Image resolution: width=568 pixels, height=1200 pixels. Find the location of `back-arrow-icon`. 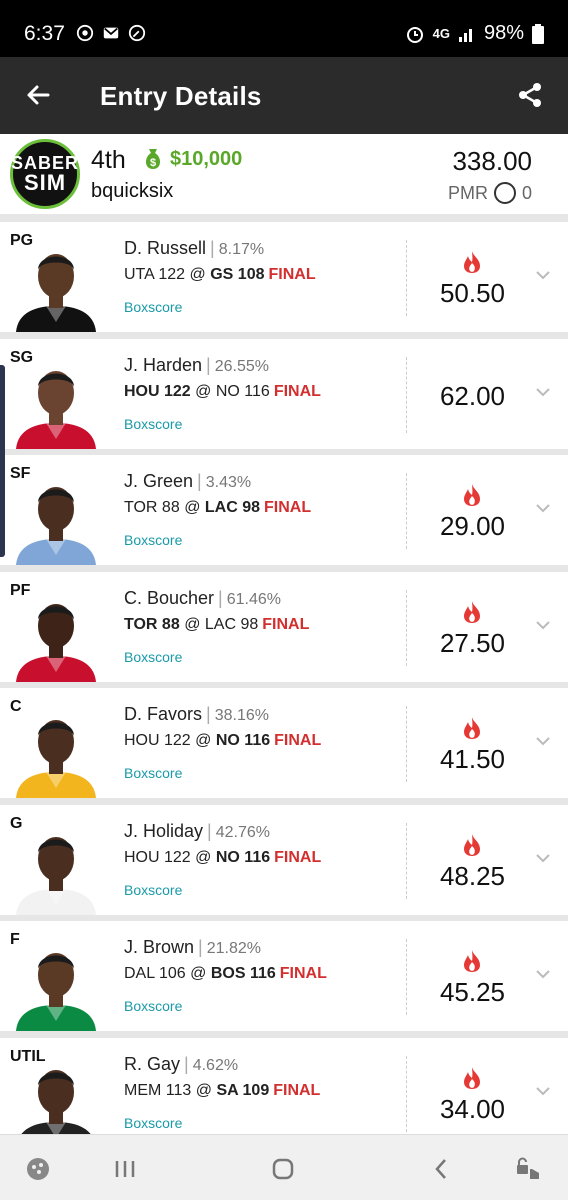

back-arrow-icon is located at coordinates (38, 95).